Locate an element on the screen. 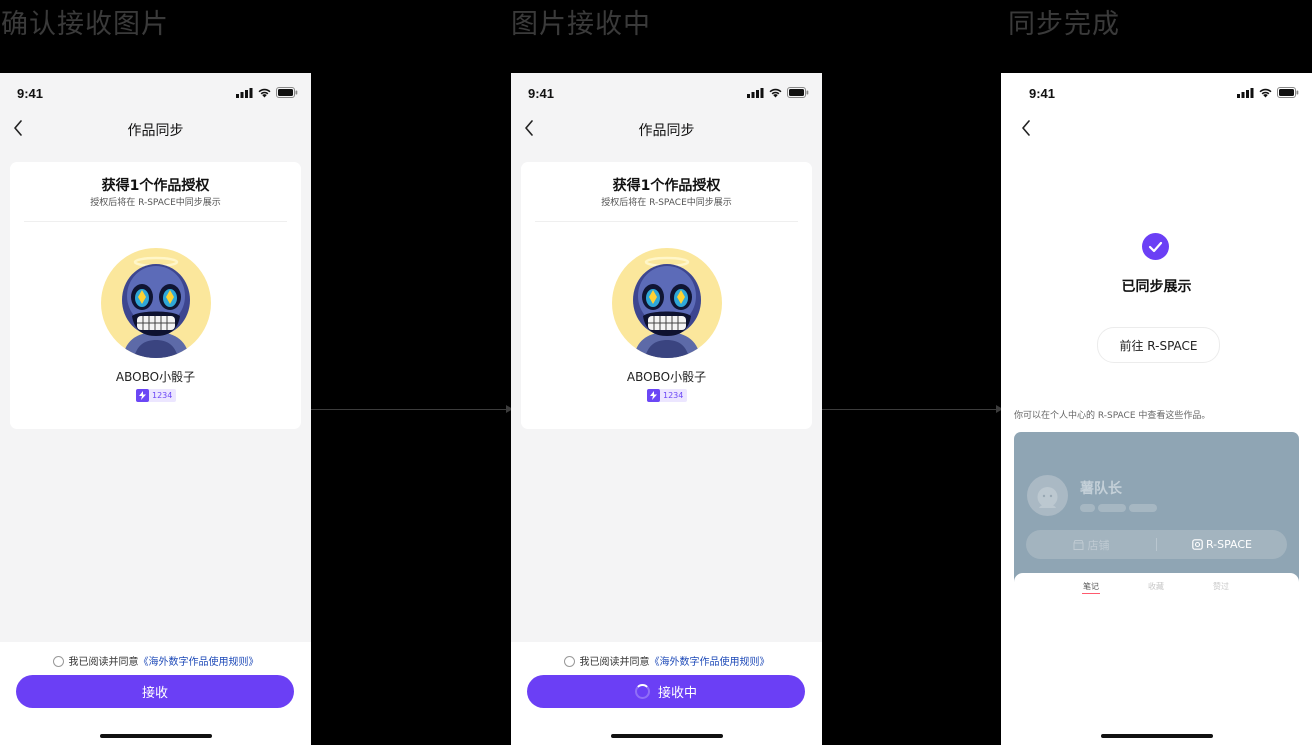 This screenshot has height=745, width=1312. preview-shop-button: 店铺 is located at coordinates (1091, 544).